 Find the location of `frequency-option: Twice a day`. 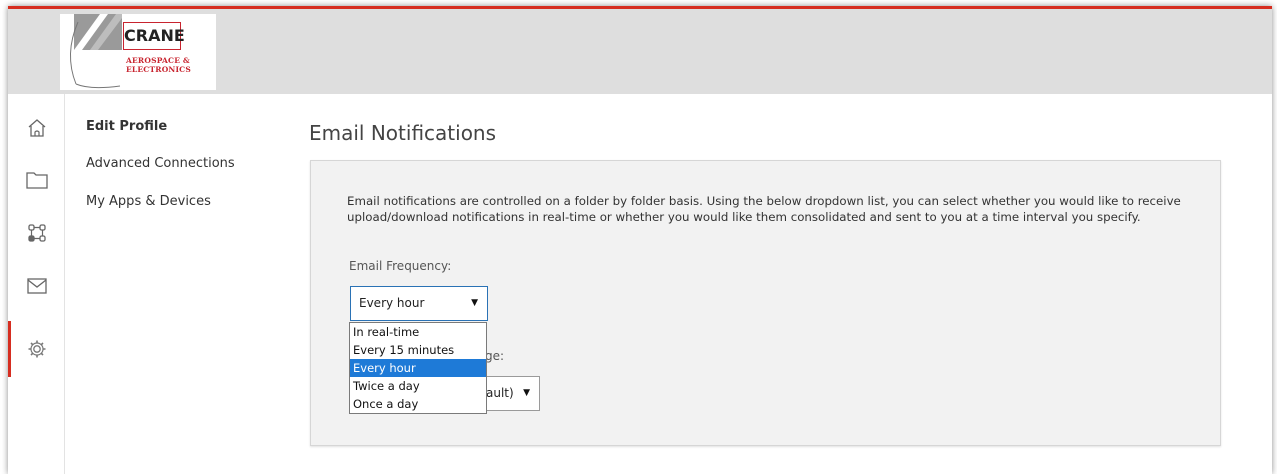

frequency-option: Twice a day is located at coordinates (418, 386).